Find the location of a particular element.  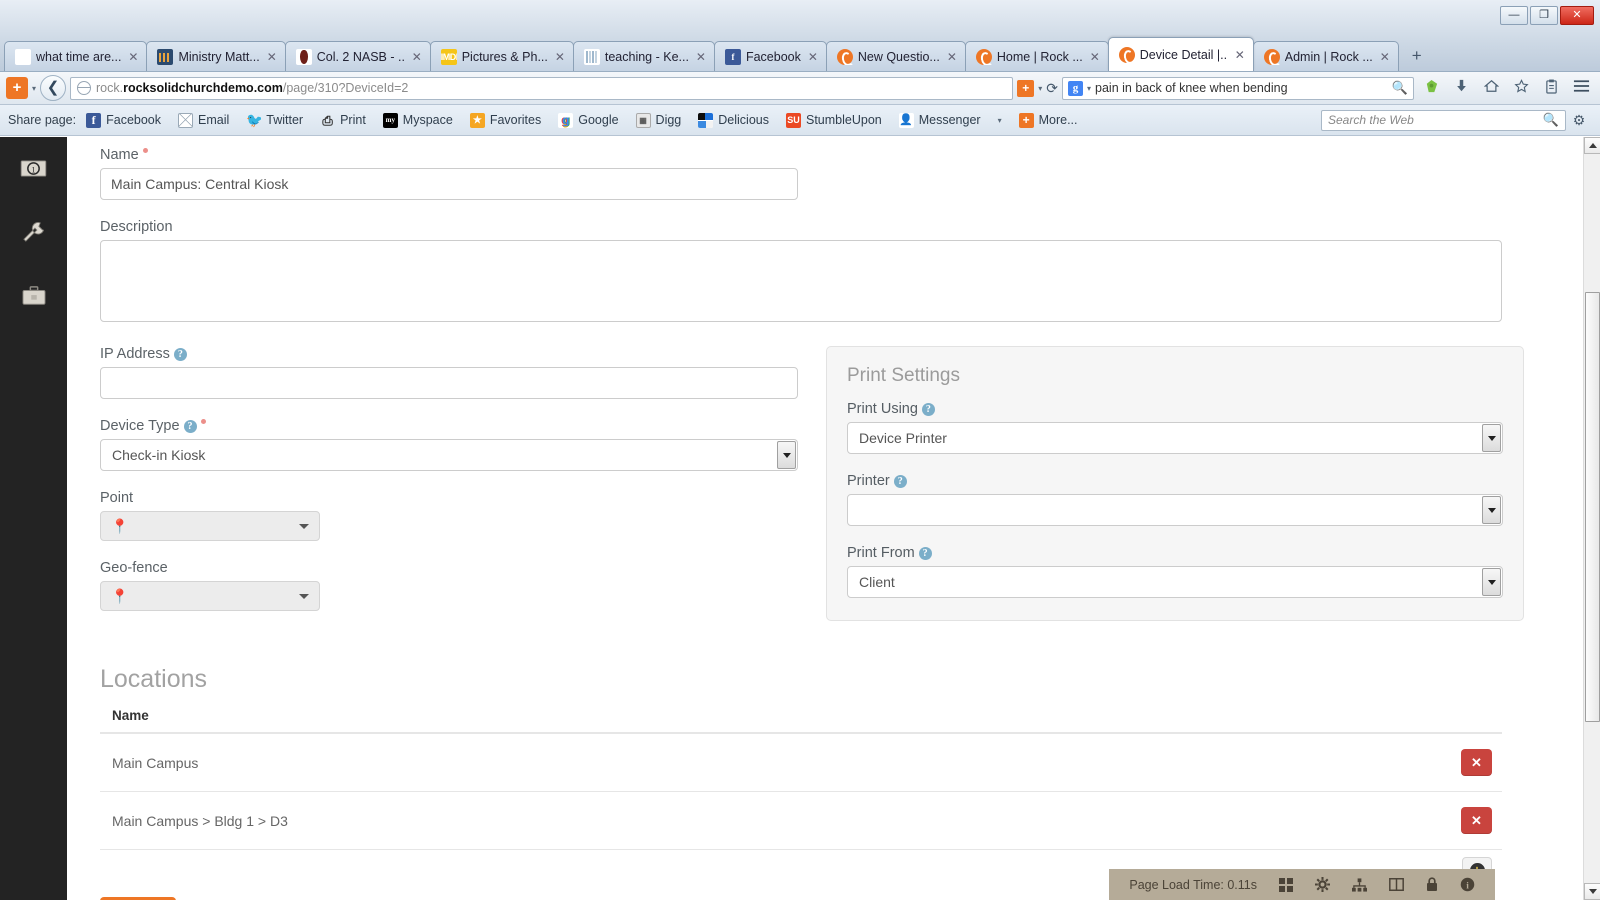

share-more-chevron-icon: ▾ is located at coordinates (1000, 120).